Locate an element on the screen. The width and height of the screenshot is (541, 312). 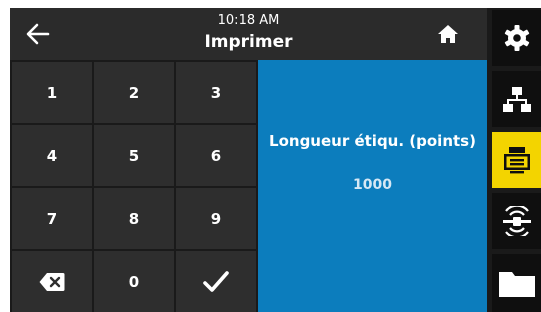
network-icon is located at coordinates (516, 99).